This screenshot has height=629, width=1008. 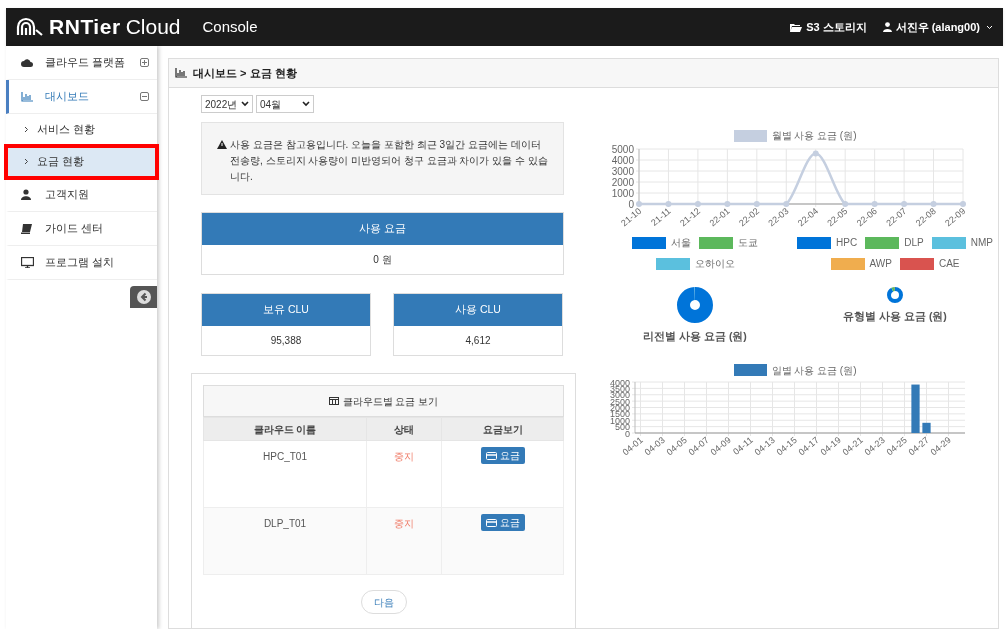 What do you see at coordinates (222, 144) in the screenshot?
I see `warning-icon` at bounding box center [222, 144].